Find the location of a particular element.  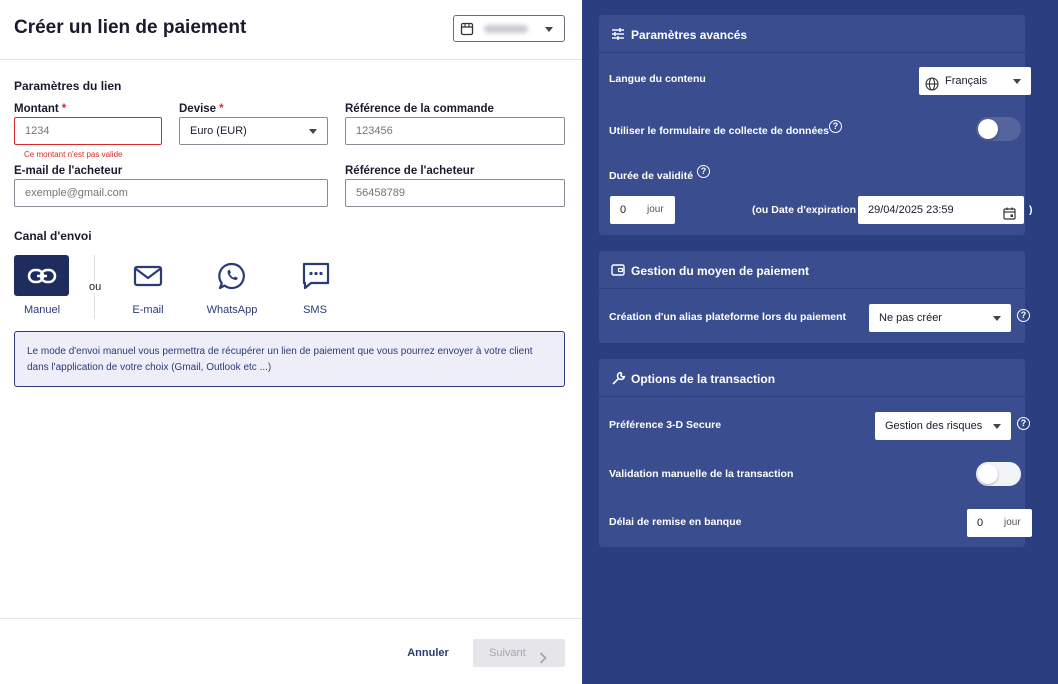

alias-select: Ne pas créer is located at coordinates (940, 318).